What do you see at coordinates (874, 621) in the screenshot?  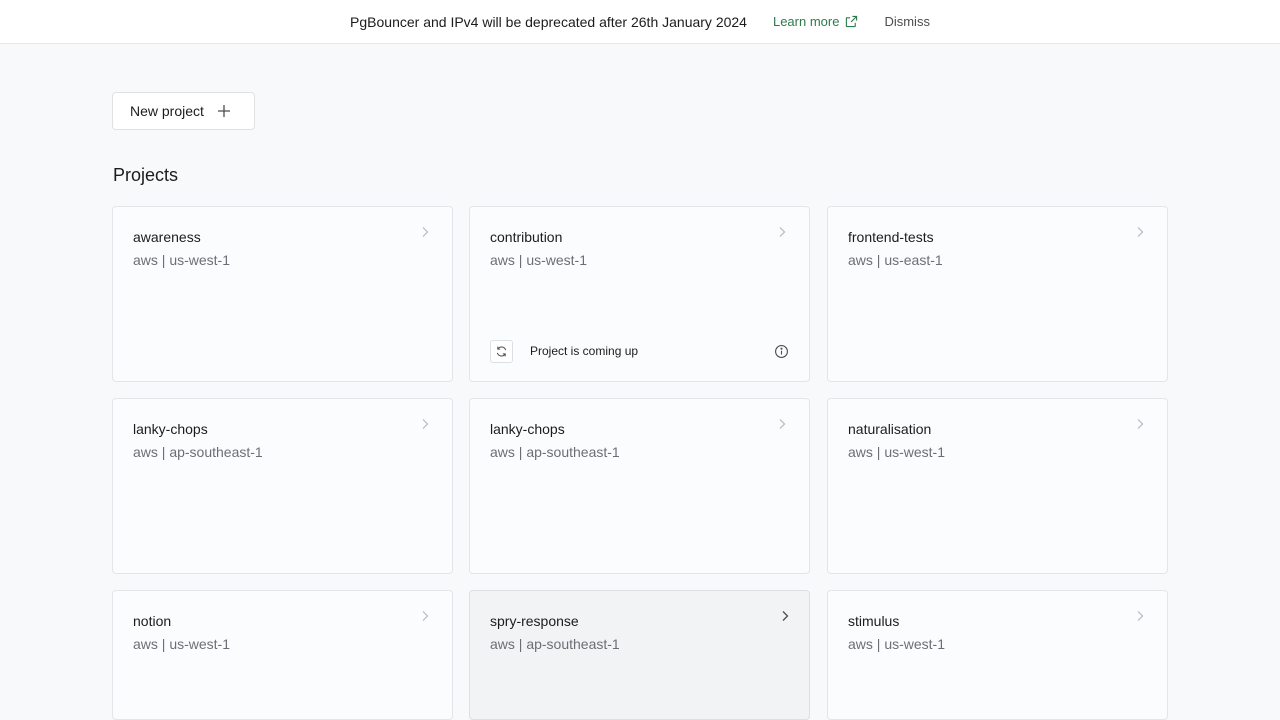 I see `project-name: stimulus` at bounding box center [874, 621].